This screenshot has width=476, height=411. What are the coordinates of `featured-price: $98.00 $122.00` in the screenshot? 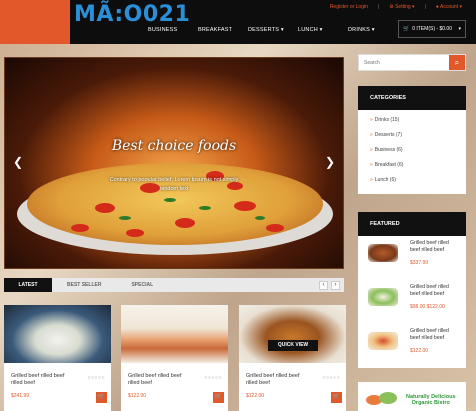 It's located at (427, 307).